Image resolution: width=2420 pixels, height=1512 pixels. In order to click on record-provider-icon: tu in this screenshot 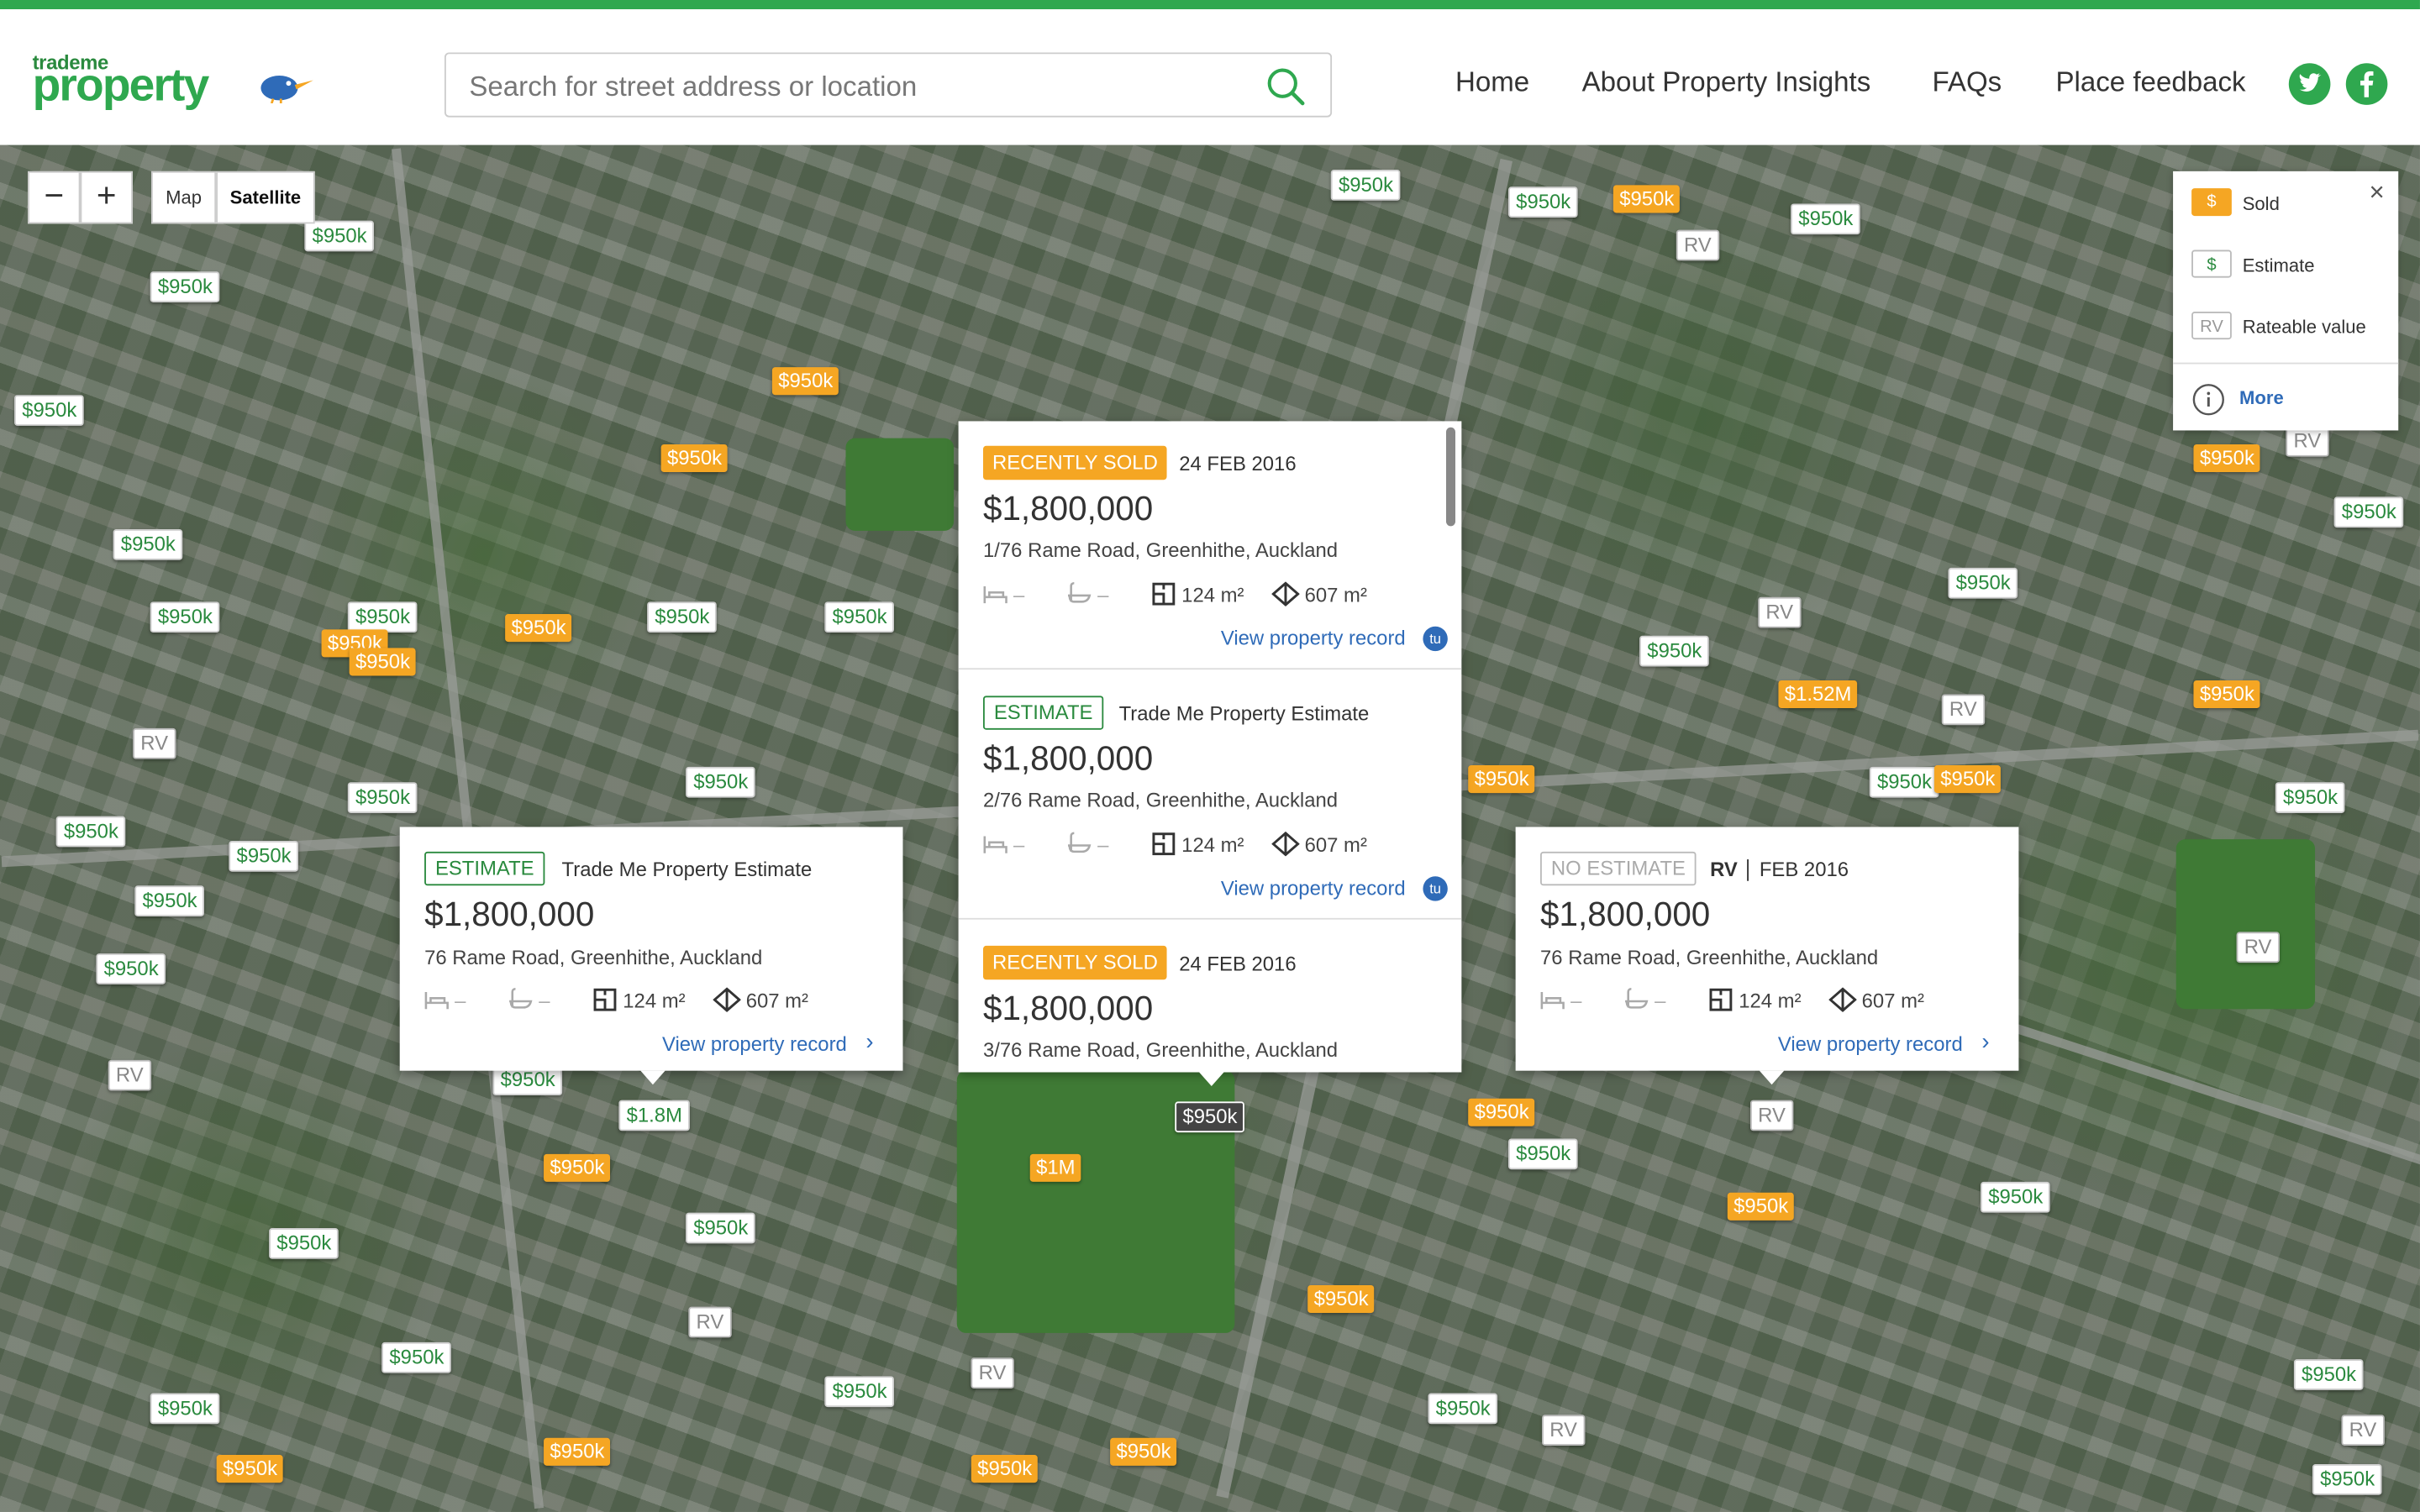, I will do `click(1436, 888)`.